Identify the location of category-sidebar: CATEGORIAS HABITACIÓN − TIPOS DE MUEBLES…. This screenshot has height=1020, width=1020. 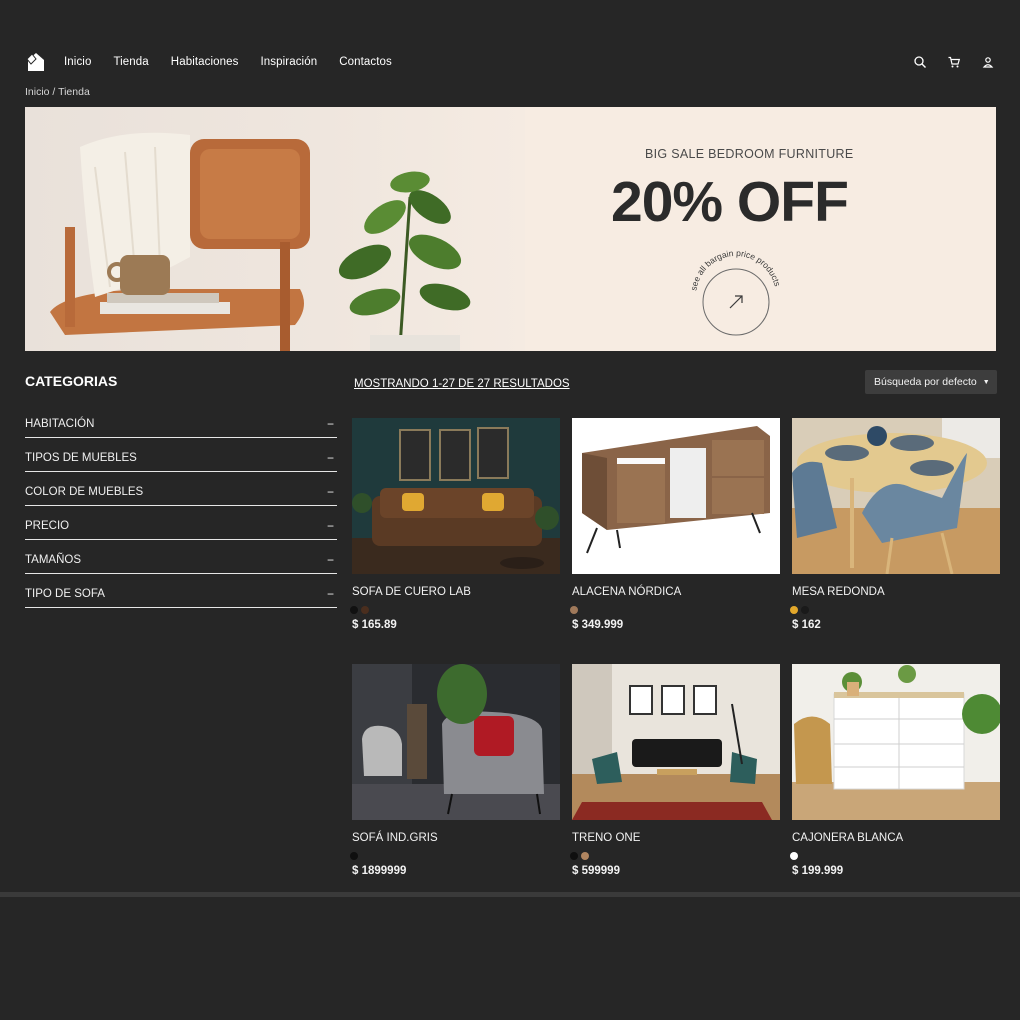
(181, 490).